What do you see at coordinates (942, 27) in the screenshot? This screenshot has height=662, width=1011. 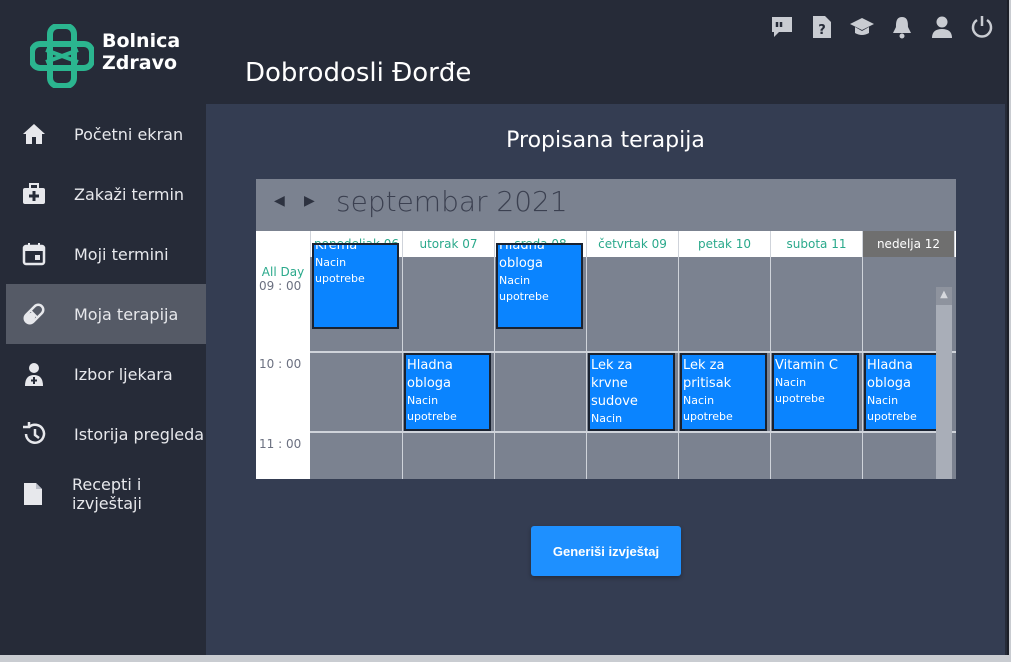 I see `user-icon` at bounding box center [942, 27].